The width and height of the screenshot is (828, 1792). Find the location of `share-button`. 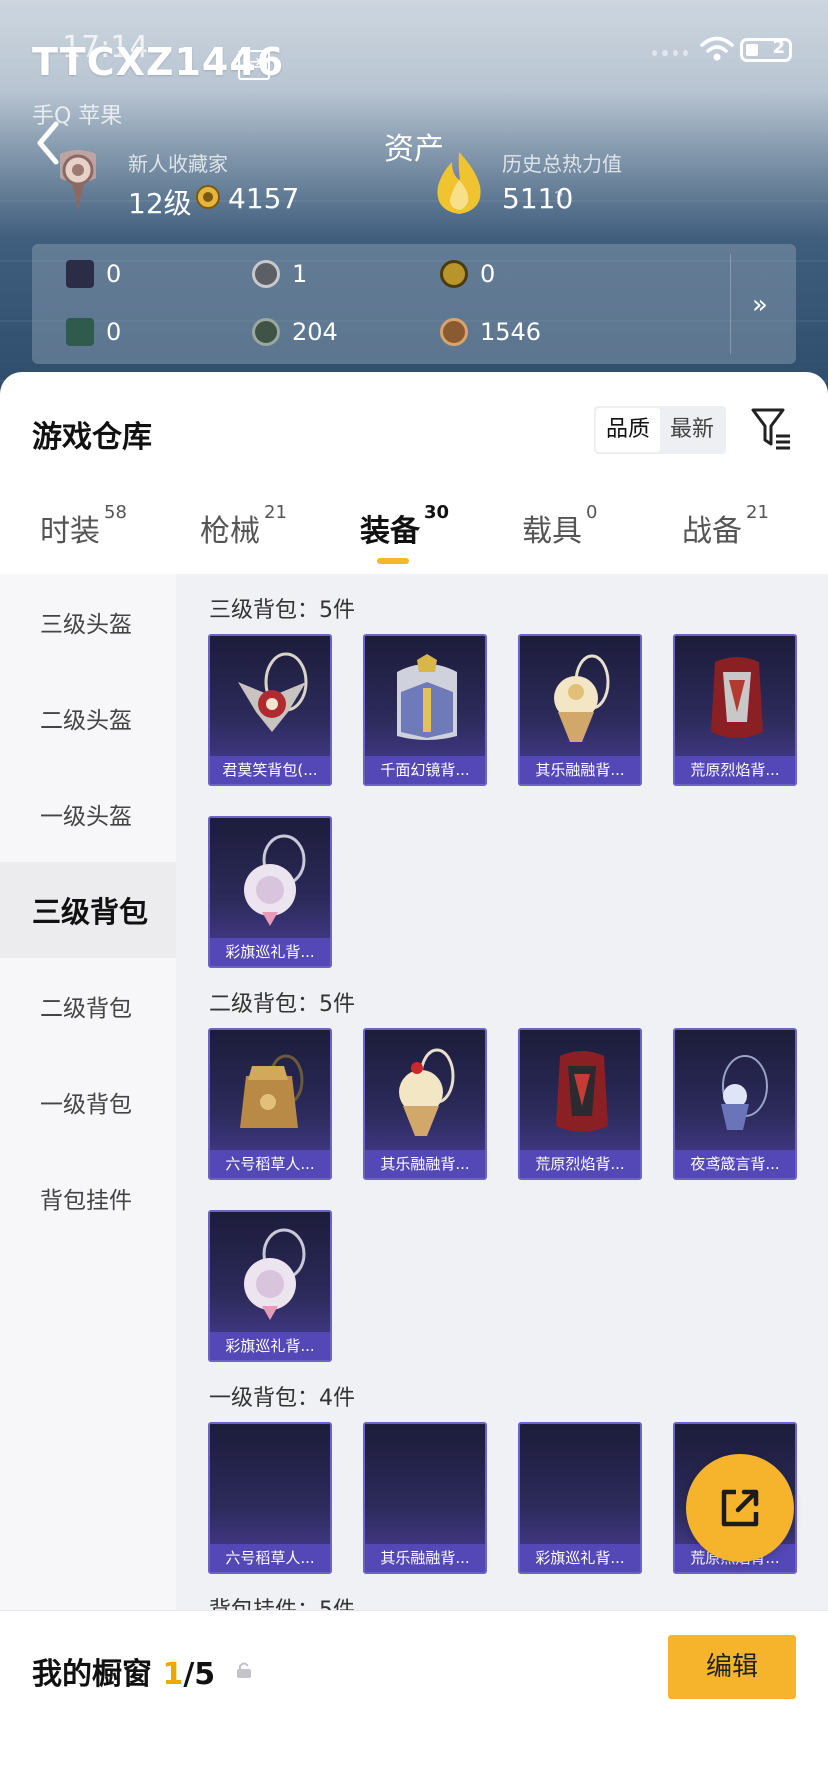

share-button is located at coordinates (740, 1508).